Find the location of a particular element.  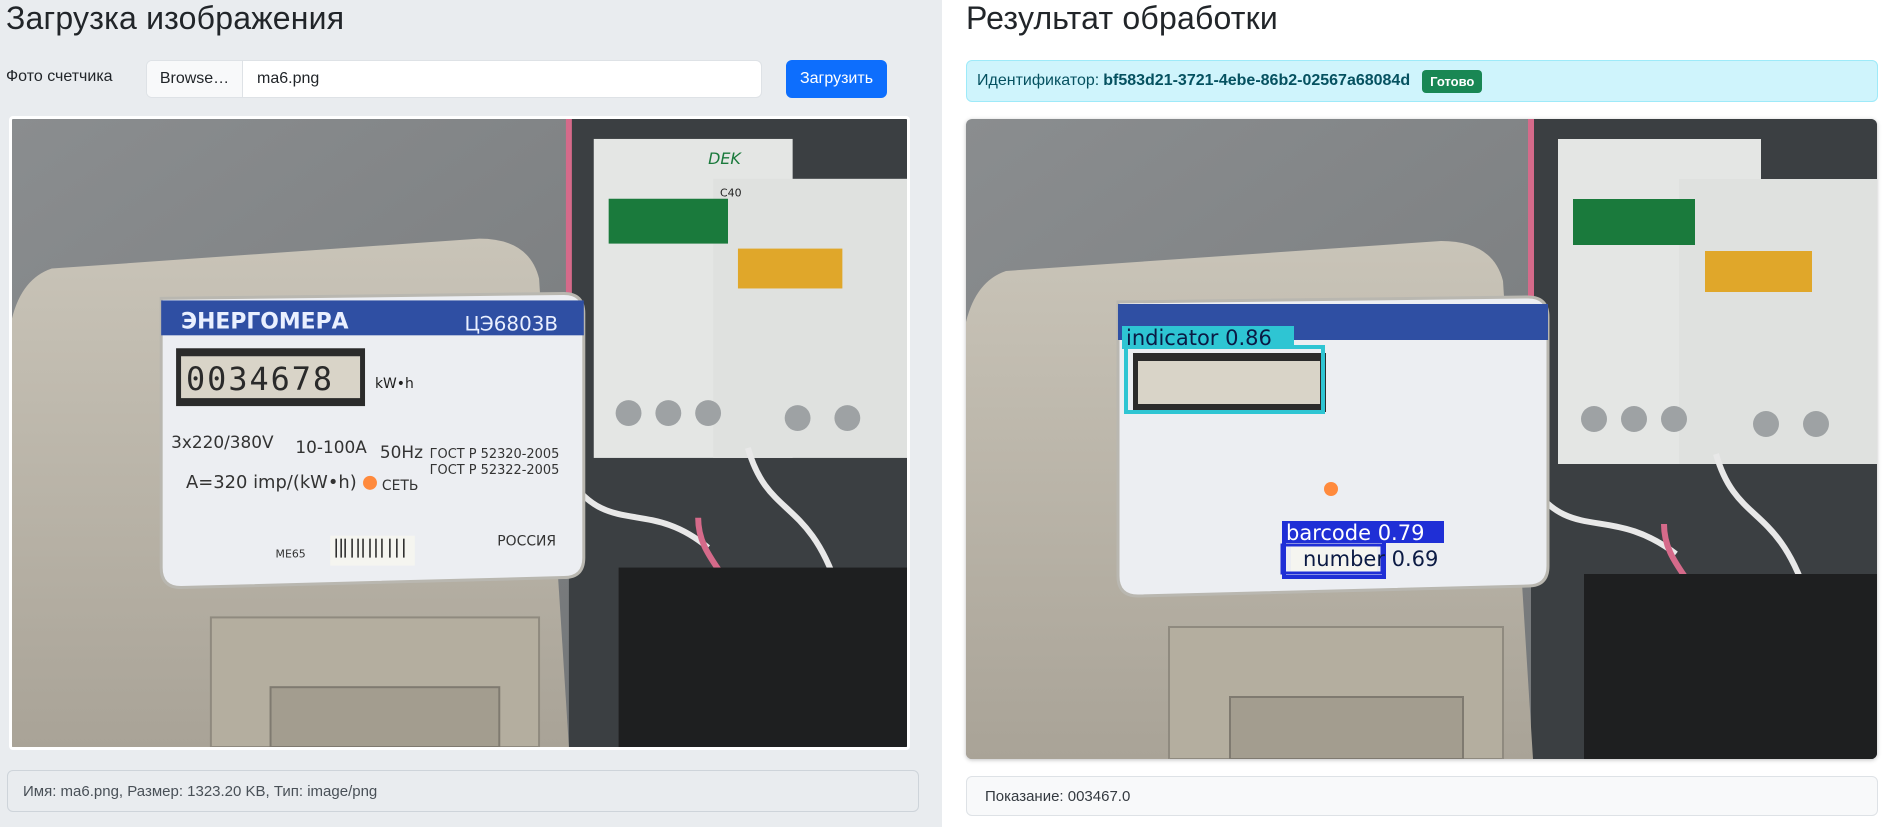

gost2-text: ГОСТ Р 52322-2005 is located at coordinates (495, 470).